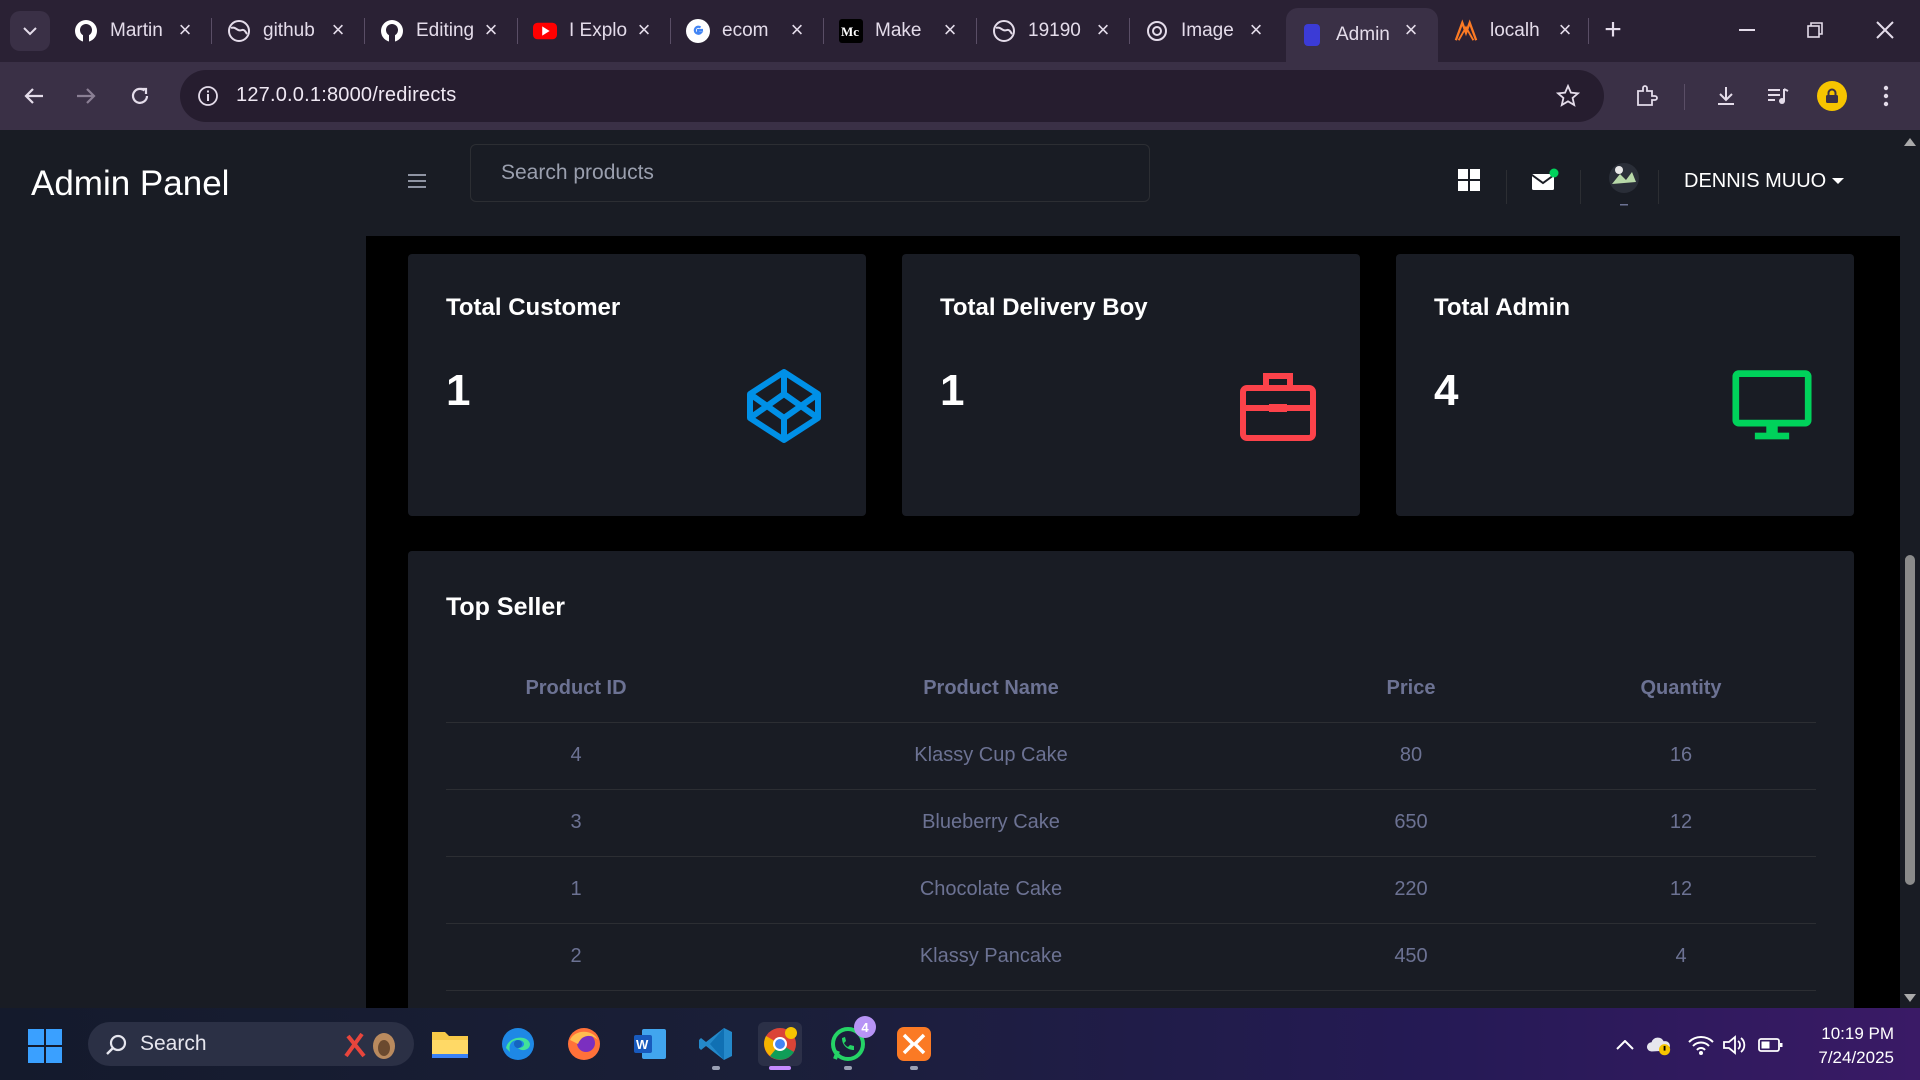 The image size is (1920, 1080). Describe the element at coordinates (1681, 957) in the screenshot. I see `cell-quantity: 4` at that location.